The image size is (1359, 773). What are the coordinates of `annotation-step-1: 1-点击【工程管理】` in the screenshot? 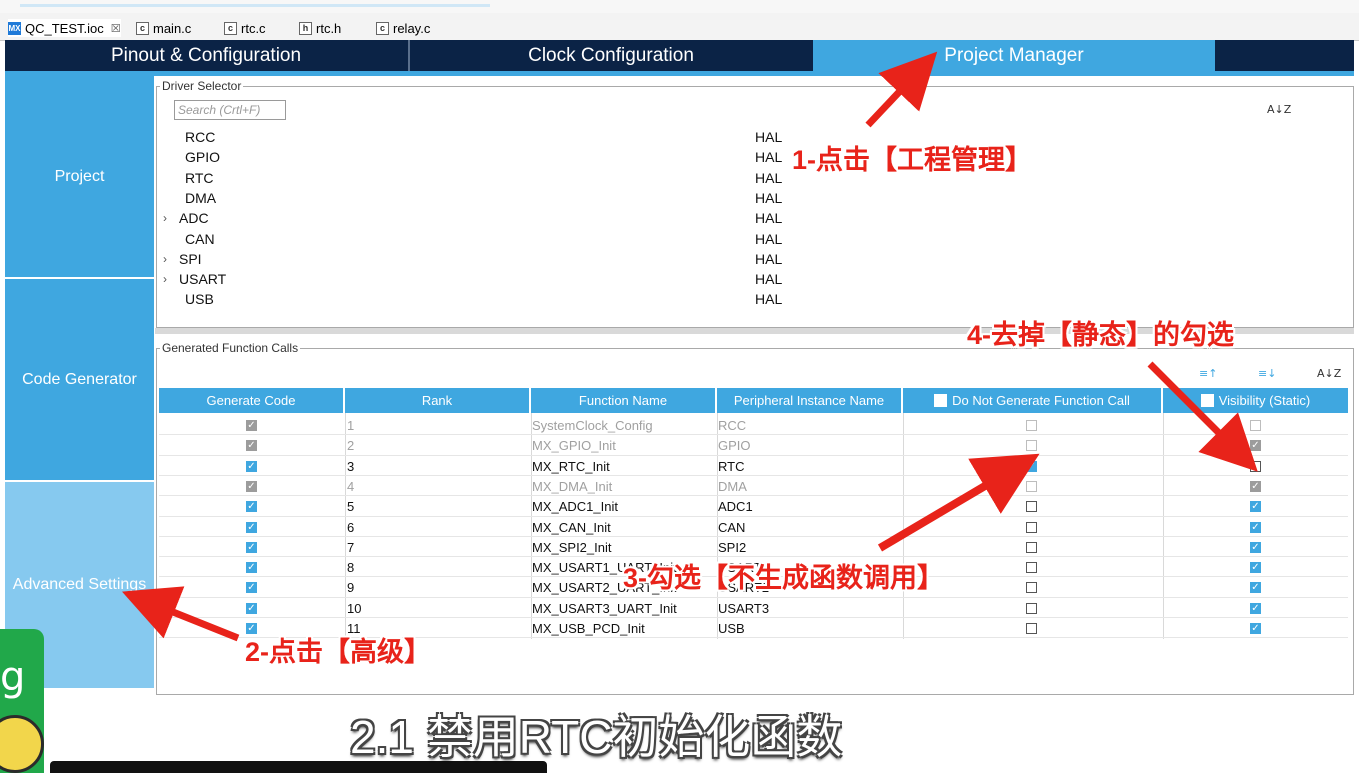 It's located at (912, 160).